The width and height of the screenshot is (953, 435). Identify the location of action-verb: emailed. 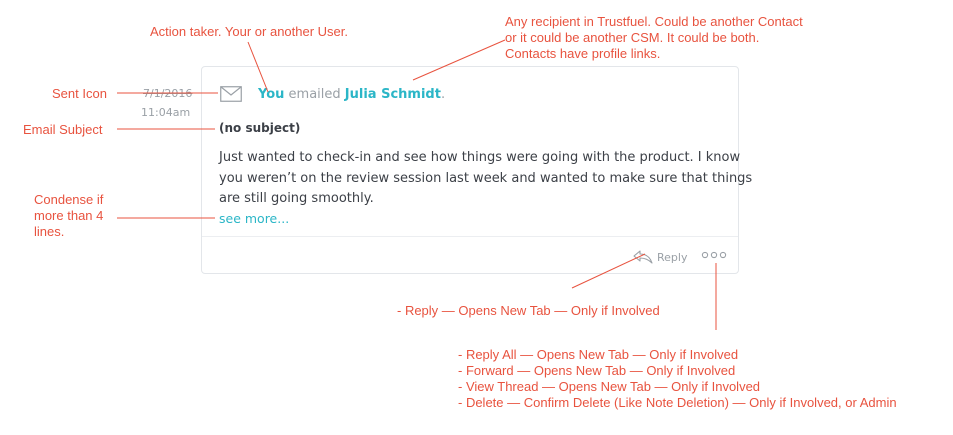
(314, 94).